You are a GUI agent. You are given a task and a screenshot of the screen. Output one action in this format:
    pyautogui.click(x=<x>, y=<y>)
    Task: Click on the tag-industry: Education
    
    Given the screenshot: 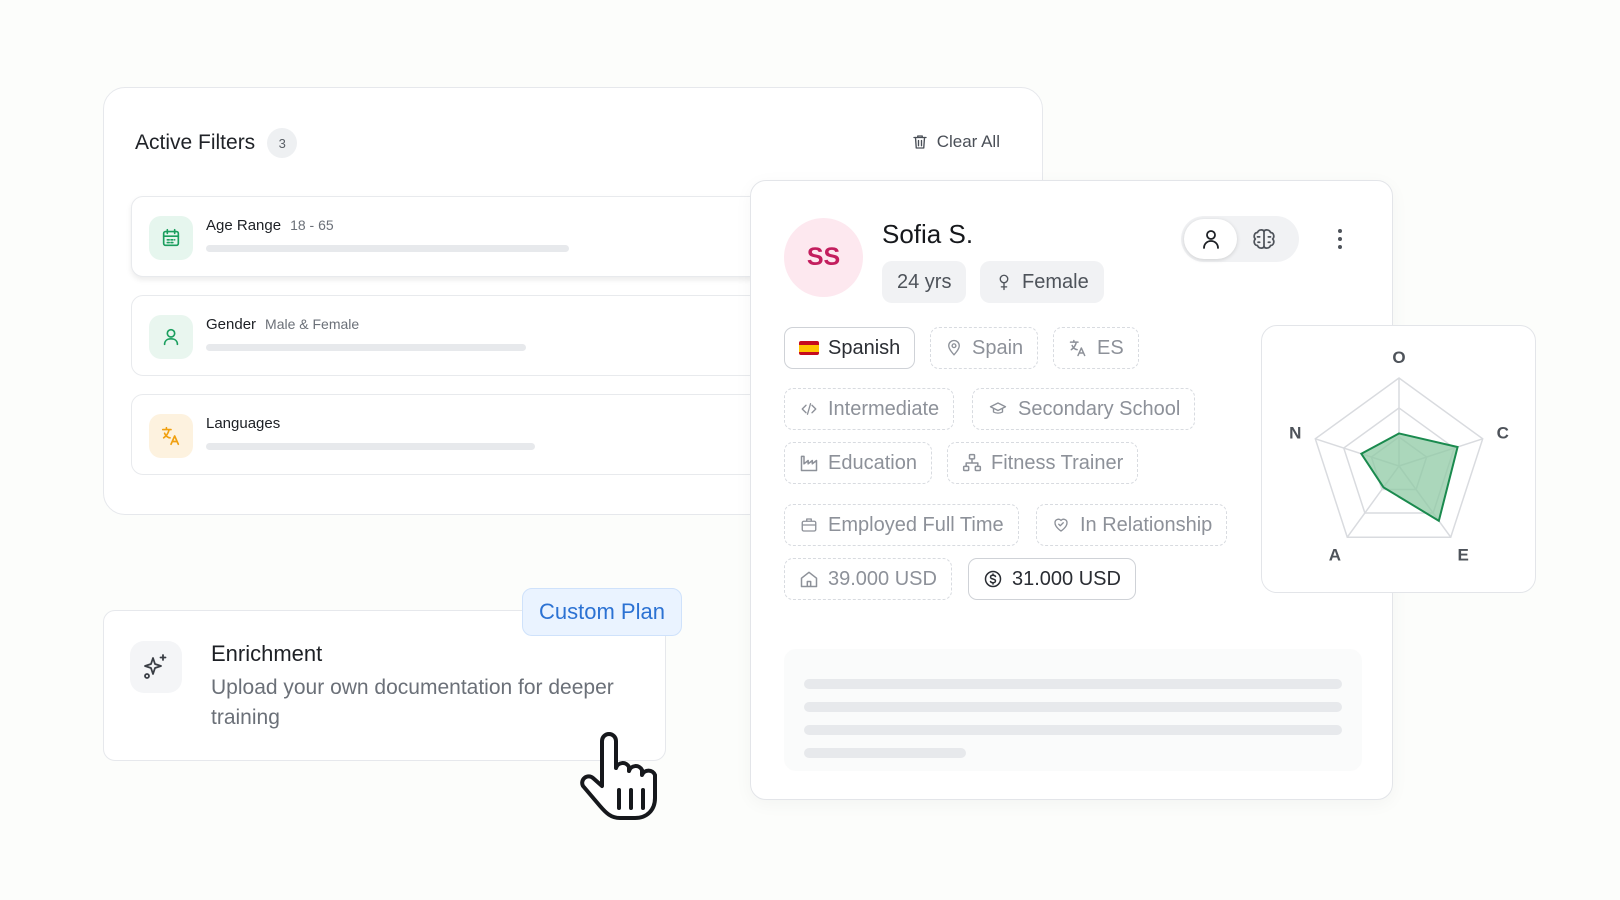 What is the action you would take?
    pyautogui.click(x=858, y=463)
    